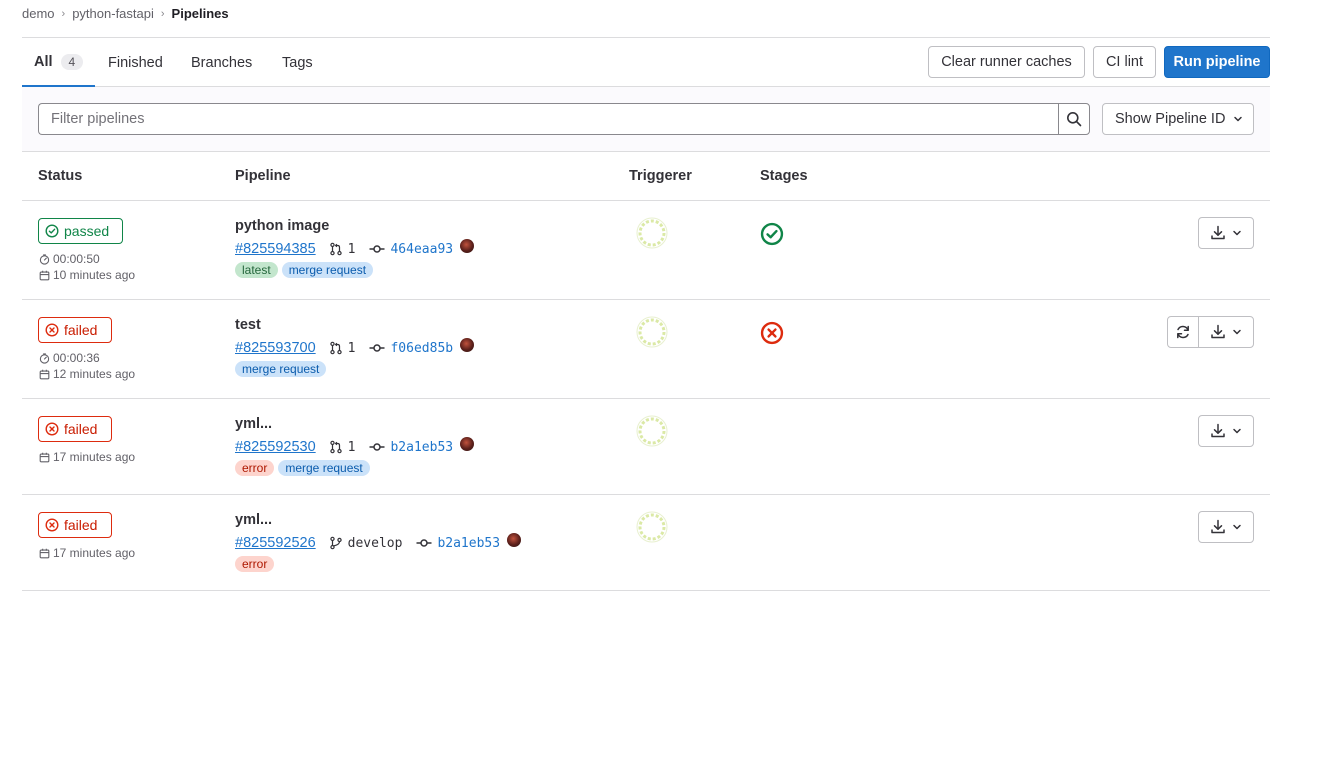 This screenshot has height=758, width=1338. I want to click on merge-request-icon, so click(336, 348).